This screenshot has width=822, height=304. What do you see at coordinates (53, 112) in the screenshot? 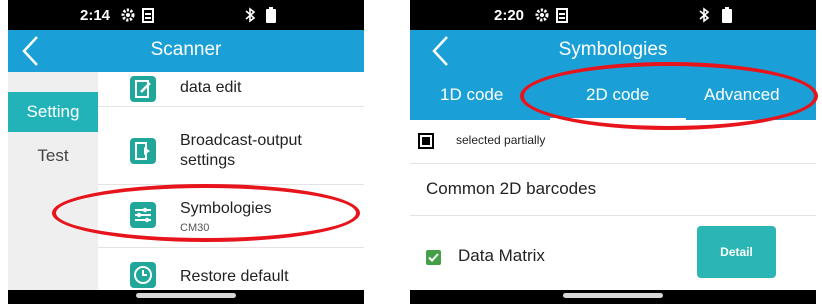
I see `sidebar-item-setting: Setting` at bounding box center [53, 112].